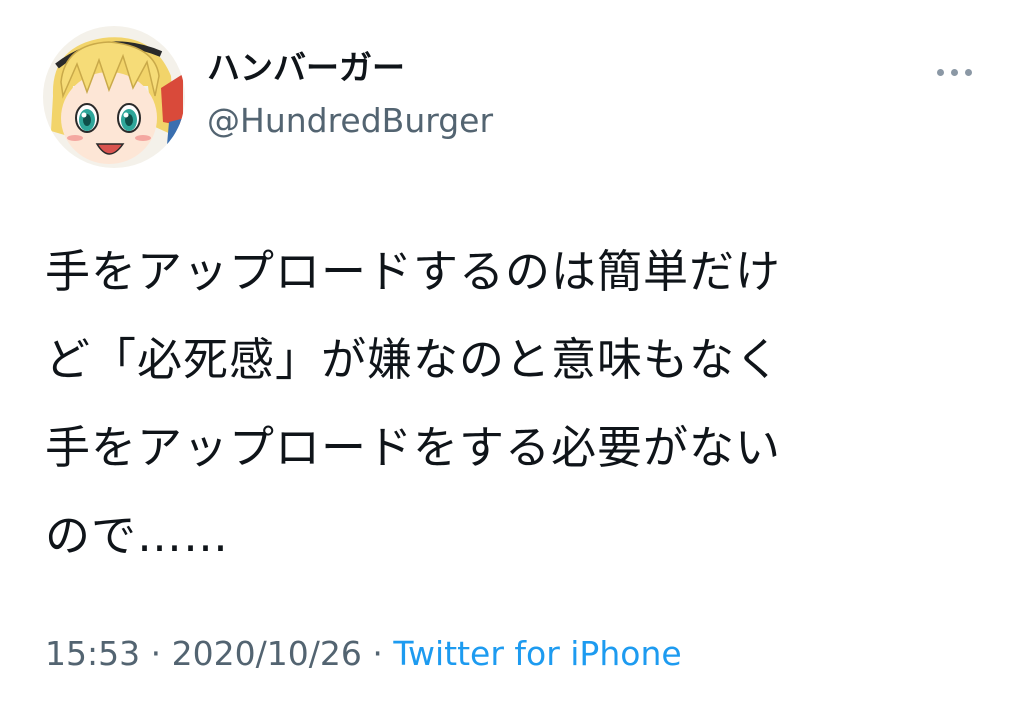  I want to click on tweet-source-link: Twitter for iPhone, so click(537, 653).